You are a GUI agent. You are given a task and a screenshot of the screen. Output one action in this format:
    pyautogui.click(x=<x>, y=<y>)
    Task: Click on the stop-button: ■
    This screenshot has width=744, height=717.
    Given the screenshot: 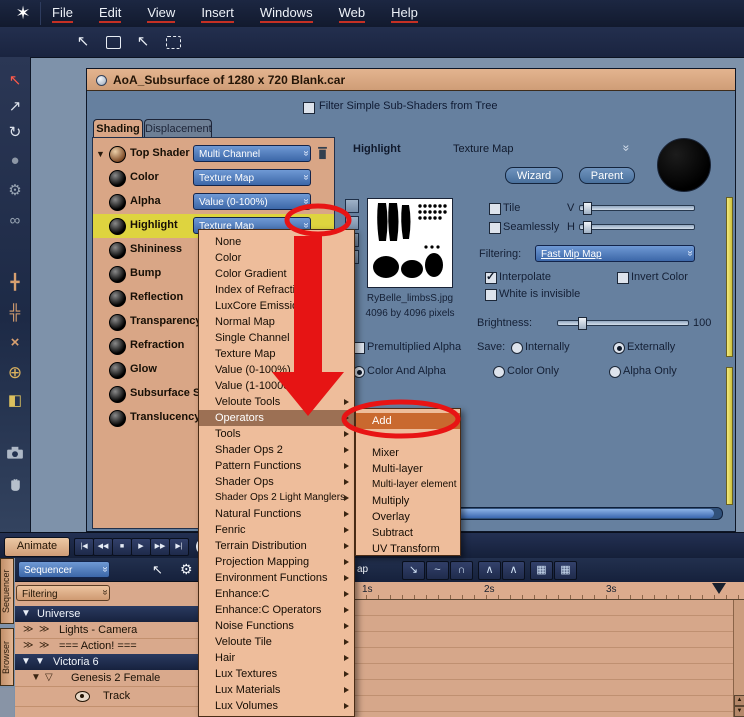 What is the action you would take?
    pyautogui.click(x=122, y=547)
    